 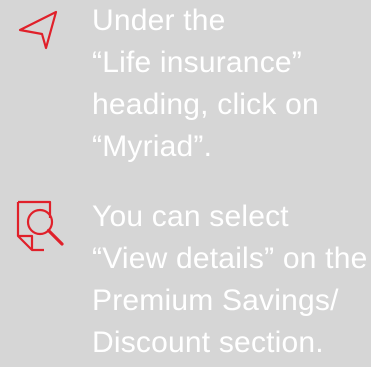 I want to click on instruction-line: Premium Savings/, so click(x=215, y=300).